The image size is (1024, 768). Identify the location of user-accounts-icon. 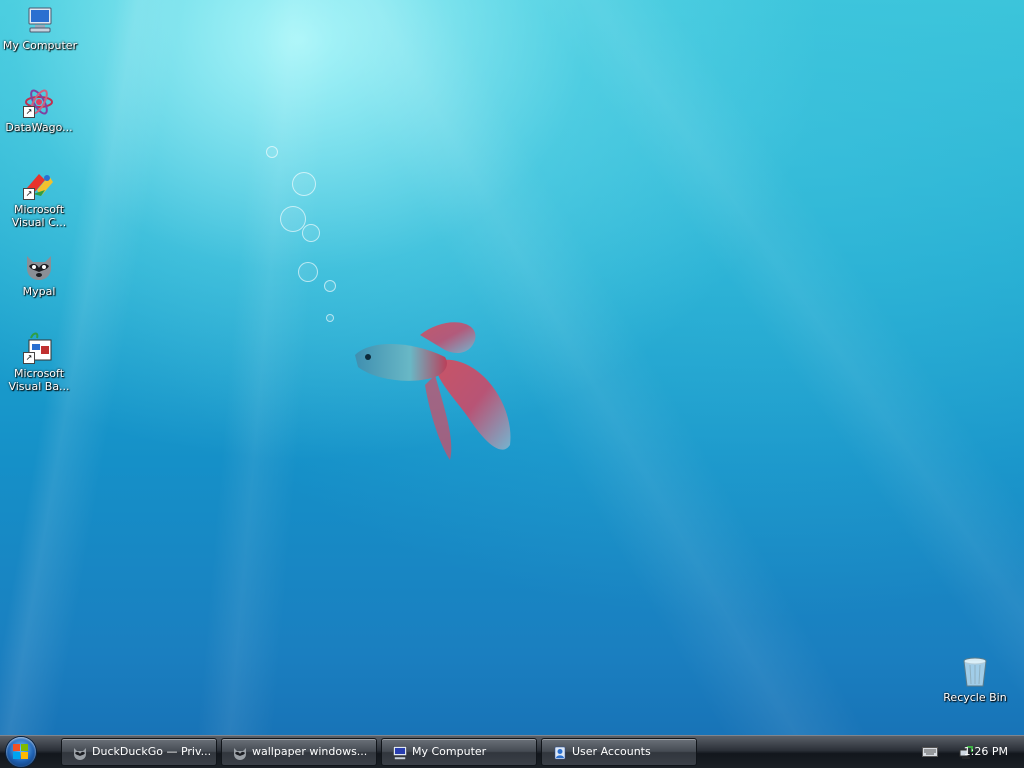
(560, 753).